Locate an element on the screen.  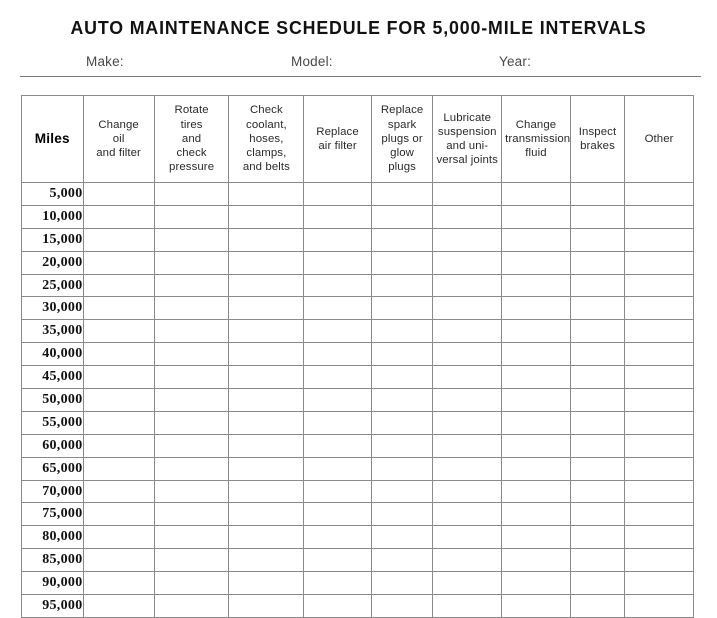
make-field-label: Make: is located at coordinates (105, 61).